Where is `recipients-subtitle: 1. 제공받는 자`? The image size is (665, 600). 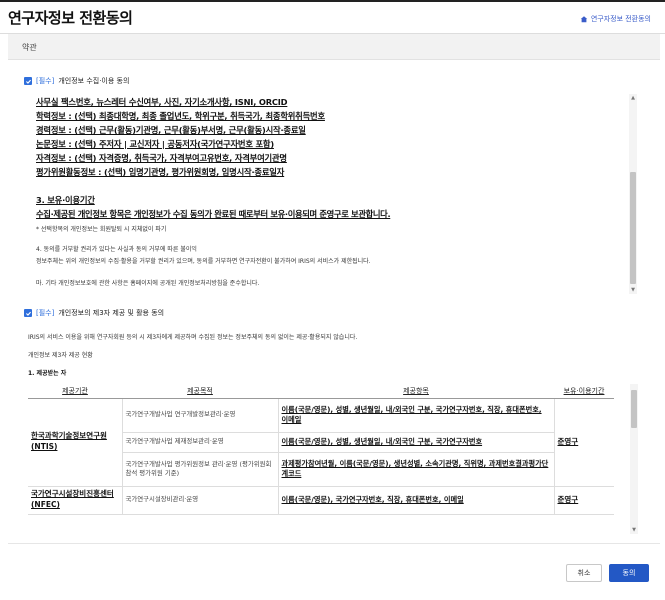 recipients-subtitle: 1. 제공받는 자 is located at coordinates (47, 373).